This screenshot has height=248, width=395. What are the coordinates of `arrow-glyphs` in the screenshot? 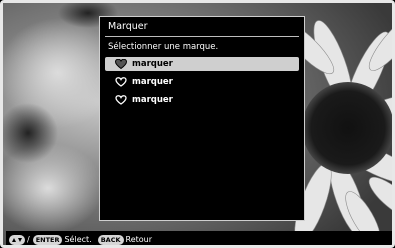 It's located at (17, 239).